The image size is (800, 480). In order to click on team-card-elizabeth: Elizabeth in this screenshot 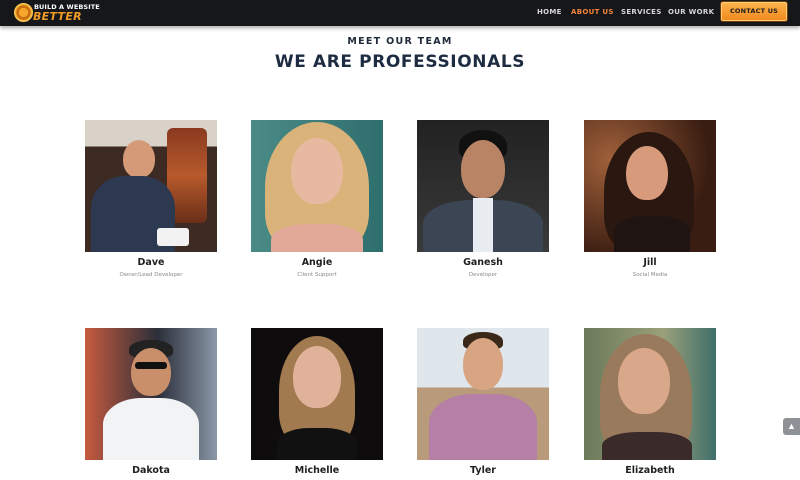, I will do `click(650, 402)`.